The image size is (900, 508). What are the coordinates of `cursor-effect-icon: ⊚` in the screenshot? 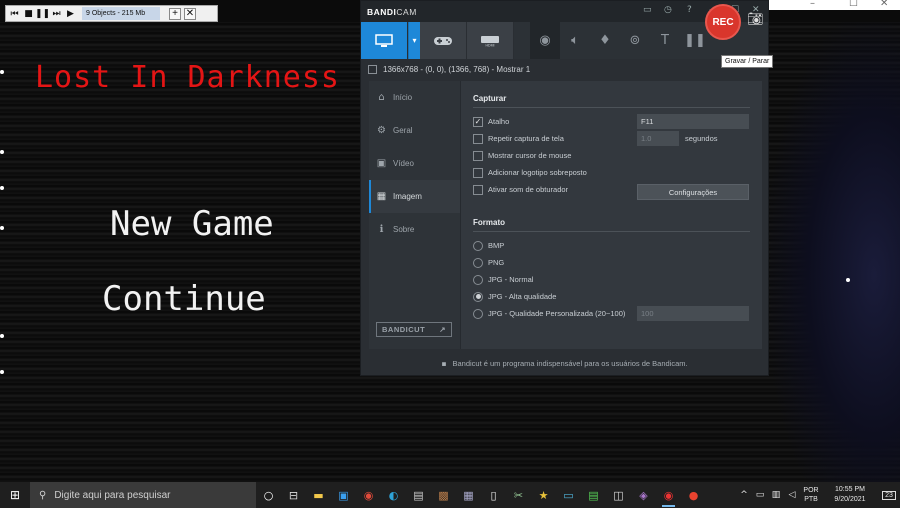 It's located at (635, 40).